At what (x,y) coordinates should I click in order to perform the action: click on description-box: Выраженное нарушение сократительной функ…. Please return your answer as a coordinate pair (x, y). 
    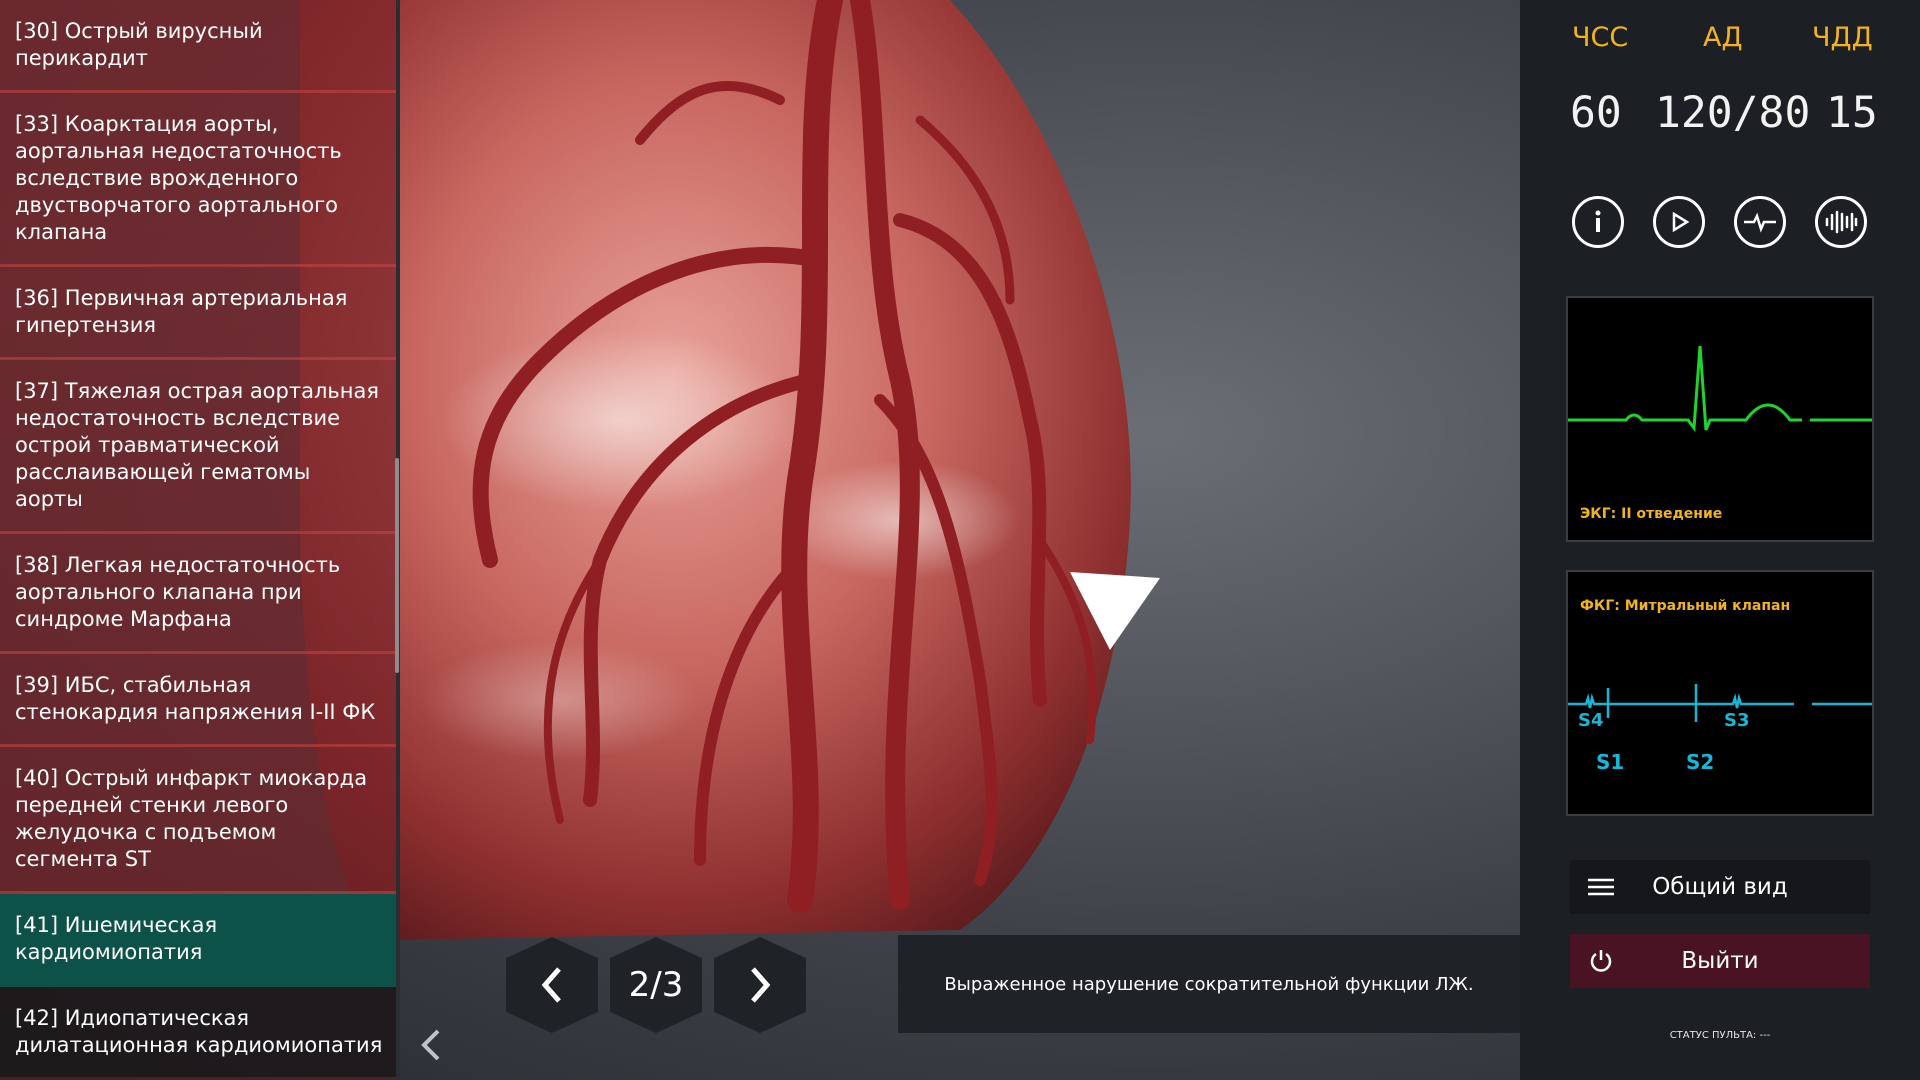
    Looking at the image, I should click on (1209, 984).